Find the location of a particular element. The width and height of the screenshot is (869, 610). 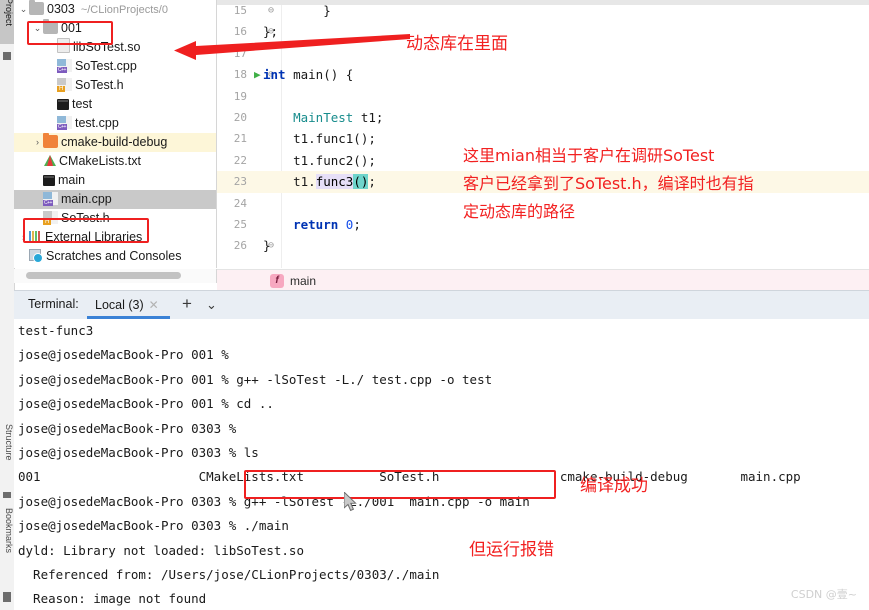

code-text: t1.func2(); is located at coordinates (319, 160).